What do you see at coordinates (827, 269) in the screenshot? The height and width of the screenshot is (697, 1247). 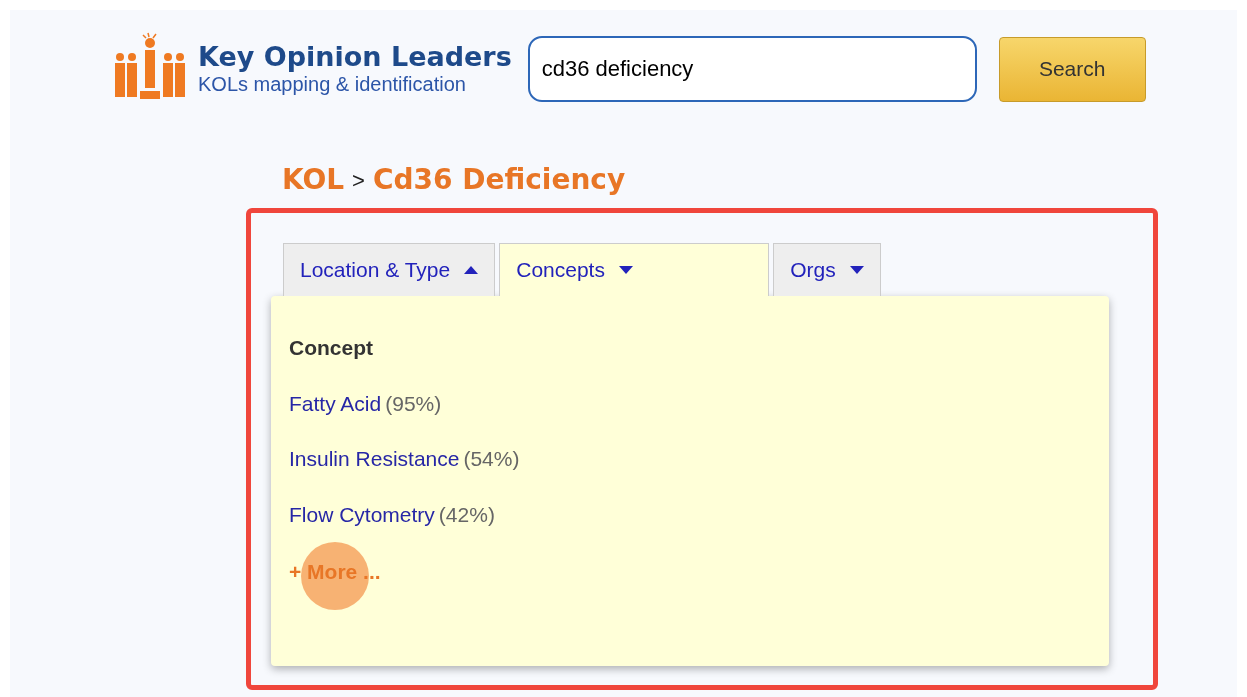 I see `filter-tab: Orgs` at bounding box center [827, 269].